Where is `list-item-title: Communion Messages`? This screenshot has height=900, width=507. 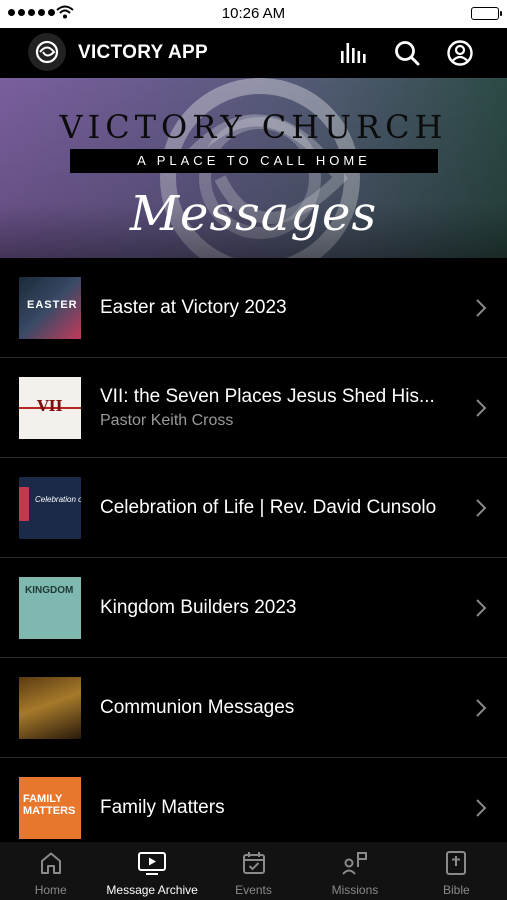
list-item-title: Communion Messages is located at coordinates (197, 707).